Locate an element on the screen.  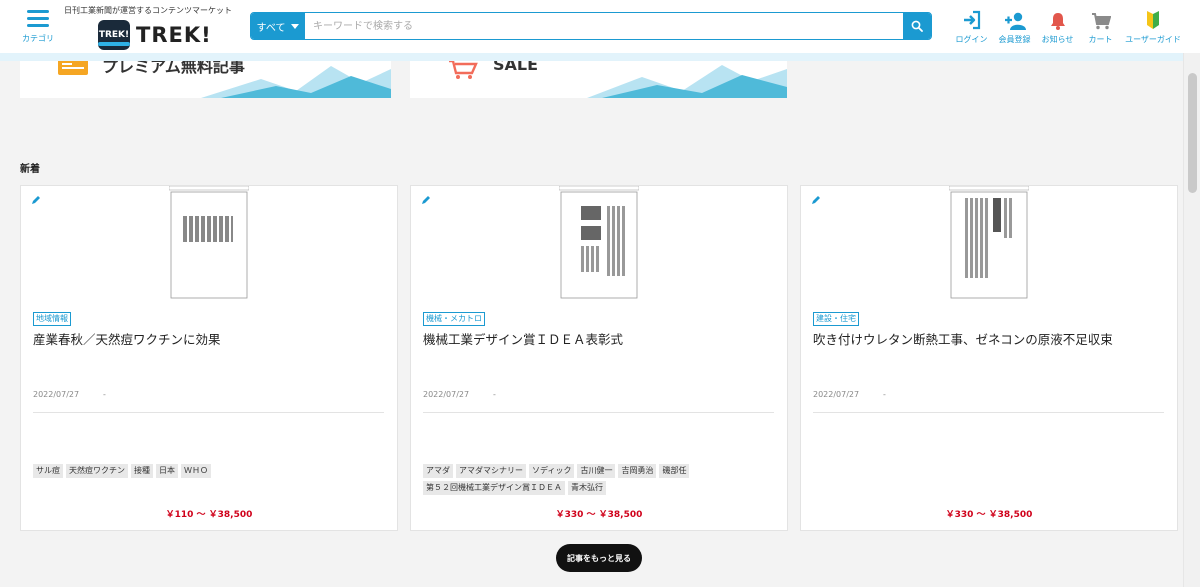
price-range: ￥110 〜 ￥38,500 is located at coordinates (209, 515).